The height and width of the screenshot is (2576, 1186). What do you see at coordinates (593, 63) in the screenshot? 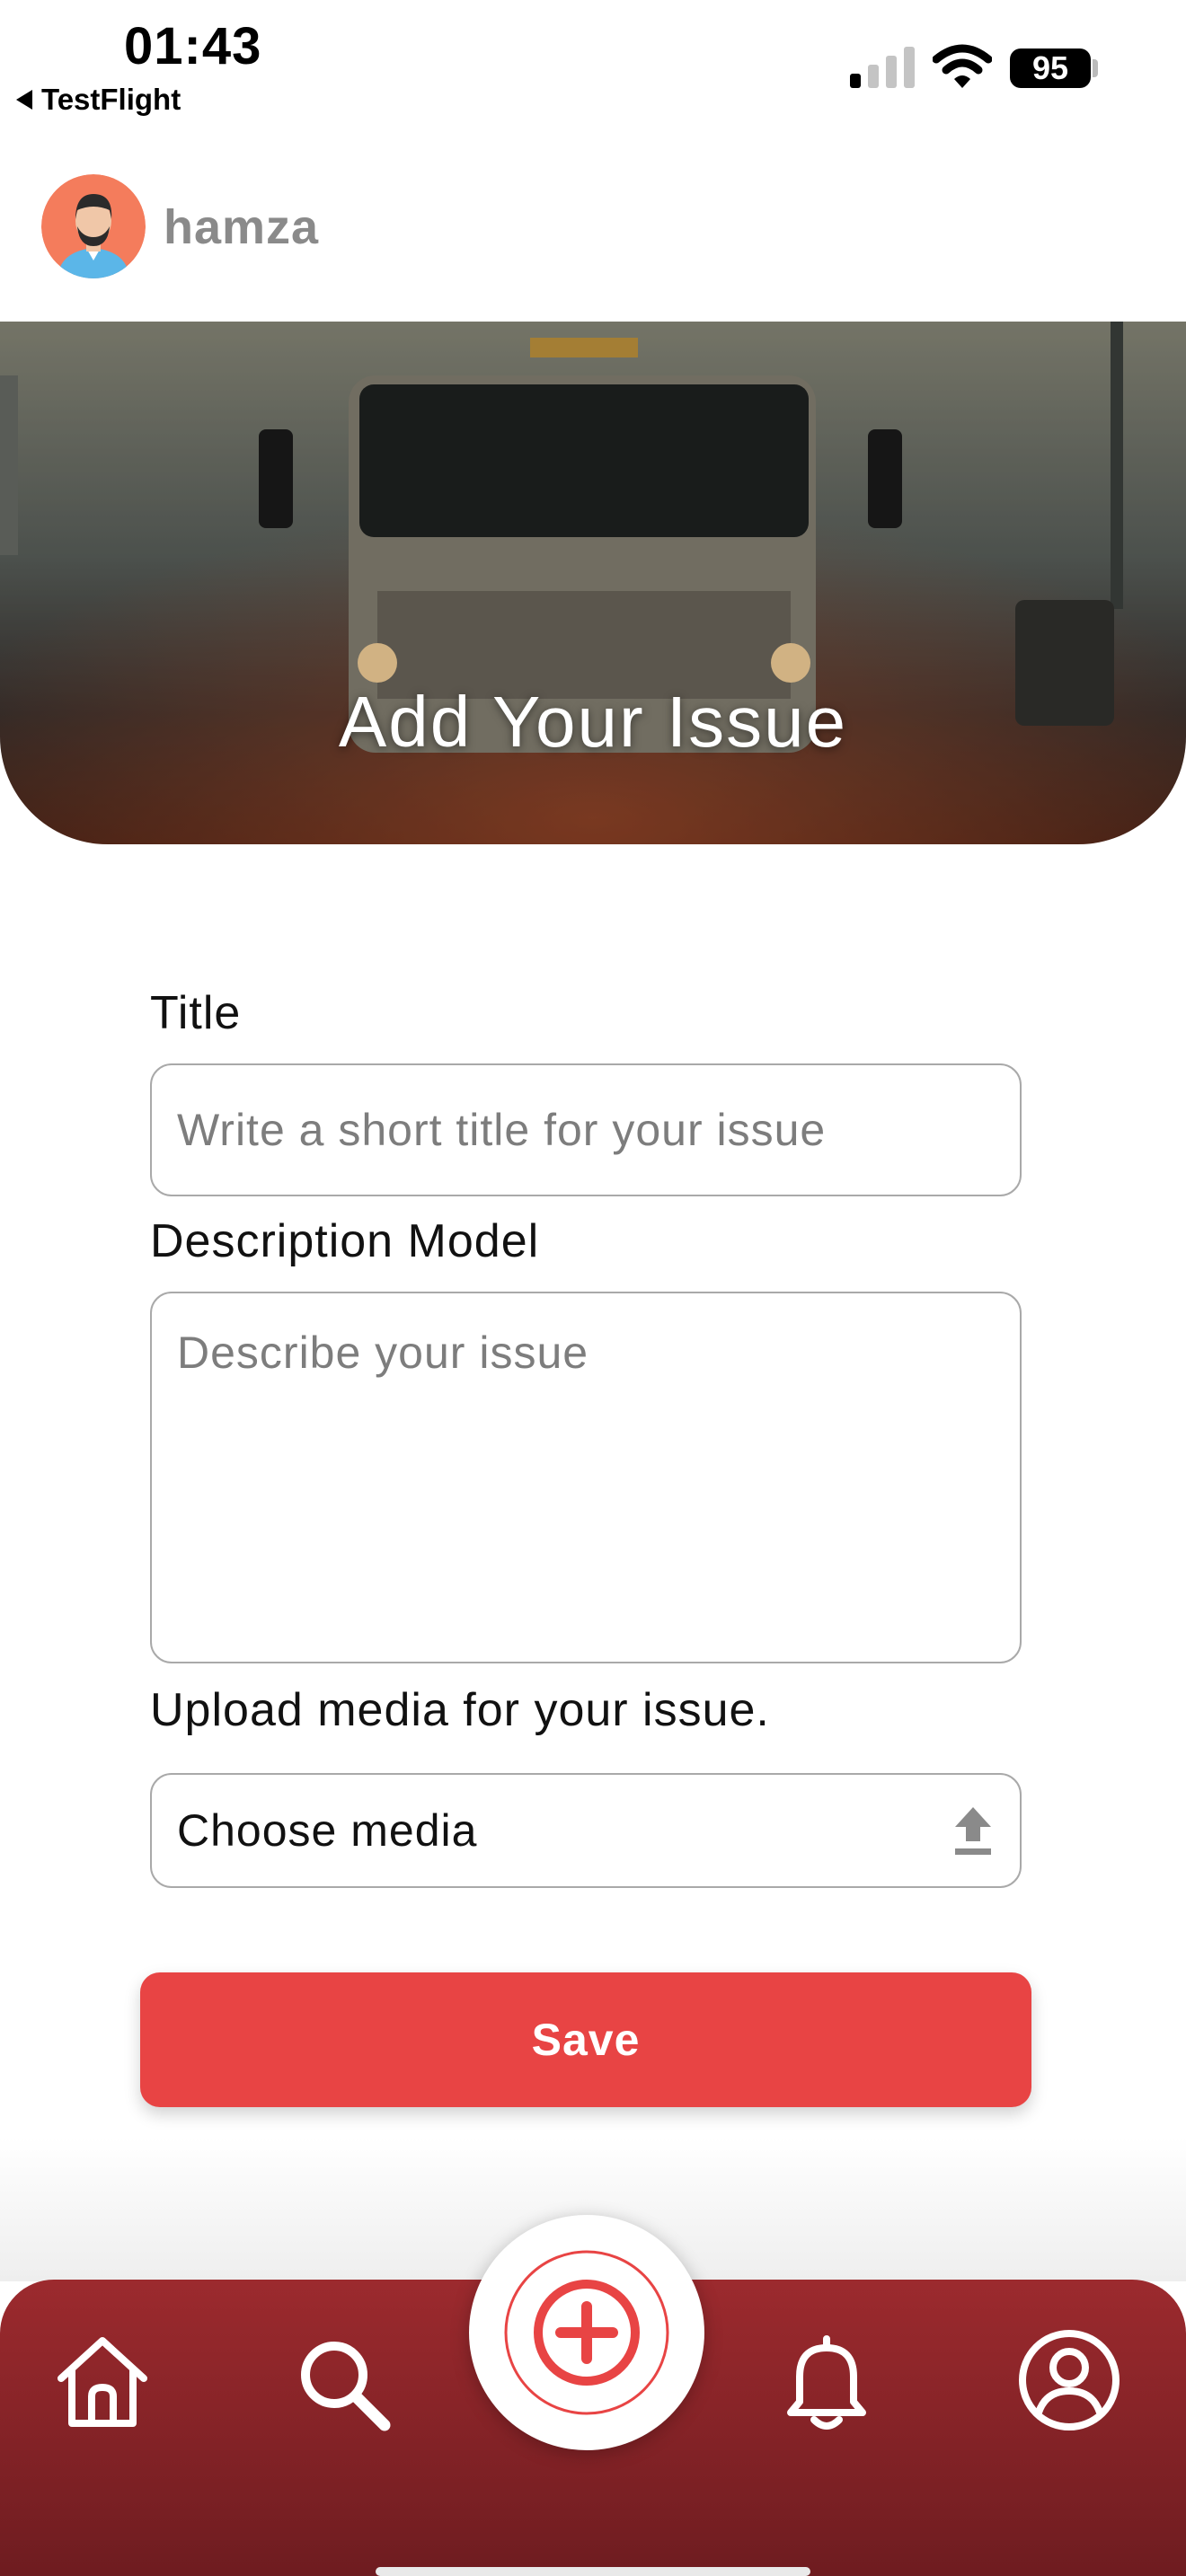
I see `status-bar: 01:43 TestFlight 95` at bounding box center [593, 63].